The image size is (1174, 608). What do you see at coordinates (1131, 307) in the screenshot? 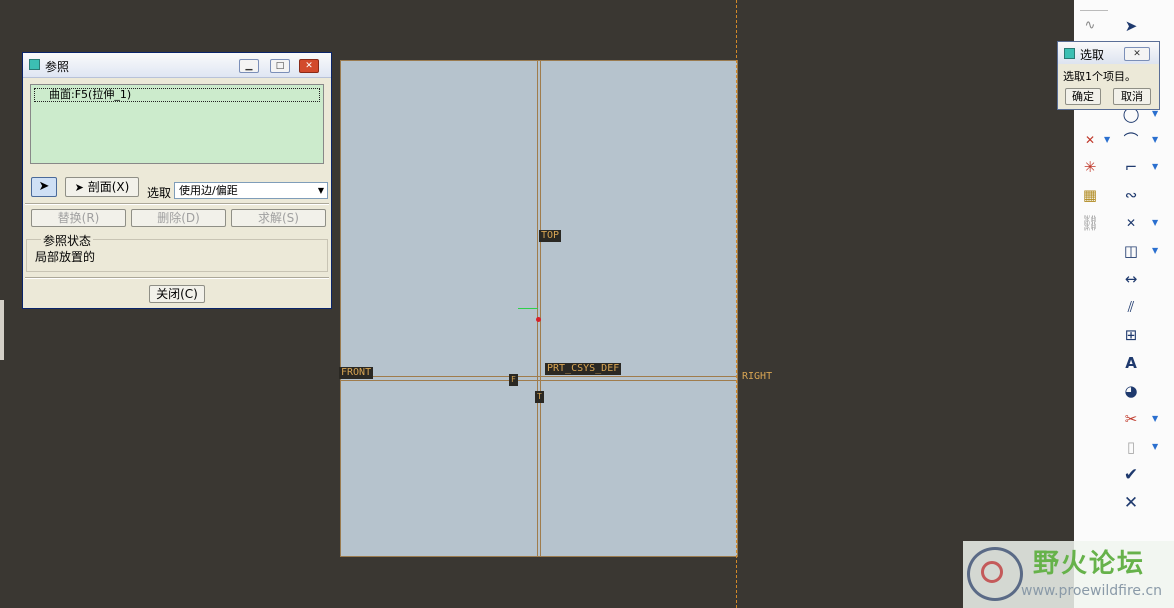
I see `modify-icon: ⫽` at bounding box center [1131, 307].